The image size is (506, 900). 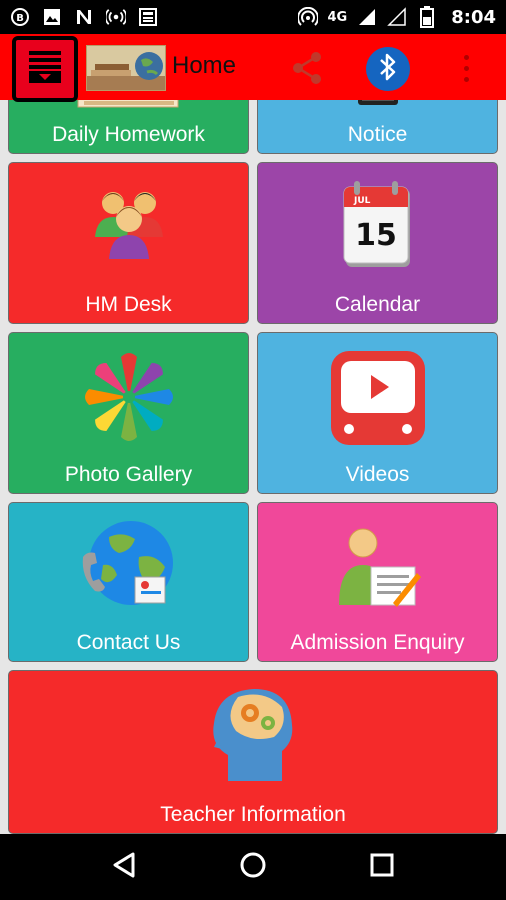 I want to click on tile-calendar: JUL 15 Calendar, so click(x=377, y=243).